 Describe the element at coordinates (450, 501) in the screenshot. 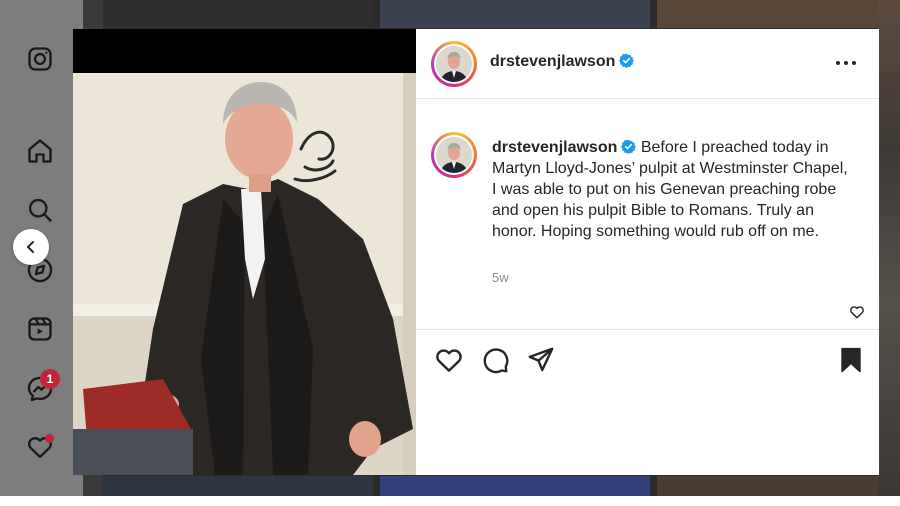

I see `bottom-strip` at that location.